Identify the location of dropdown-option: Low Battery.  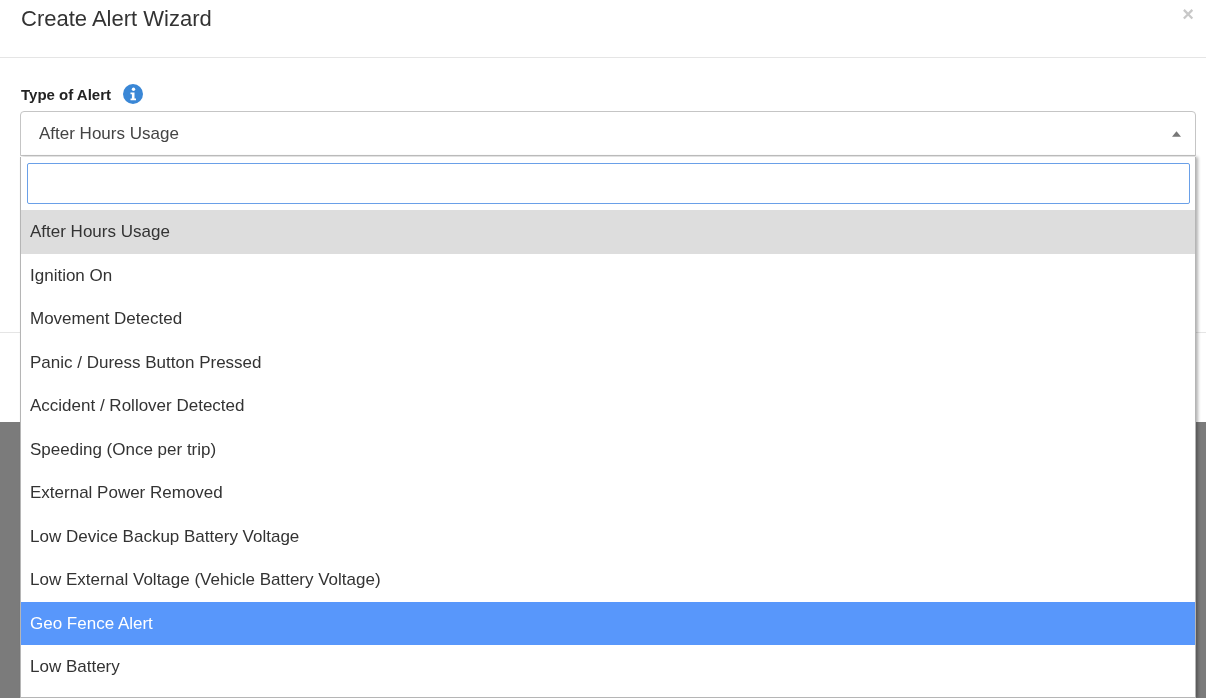
(608, 667).